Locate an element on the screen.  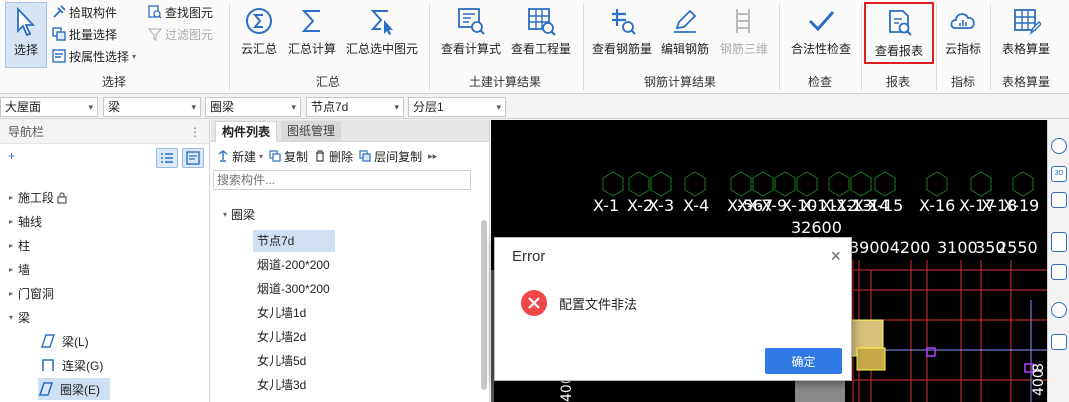
report-icon is located at coordinates (900, 23).